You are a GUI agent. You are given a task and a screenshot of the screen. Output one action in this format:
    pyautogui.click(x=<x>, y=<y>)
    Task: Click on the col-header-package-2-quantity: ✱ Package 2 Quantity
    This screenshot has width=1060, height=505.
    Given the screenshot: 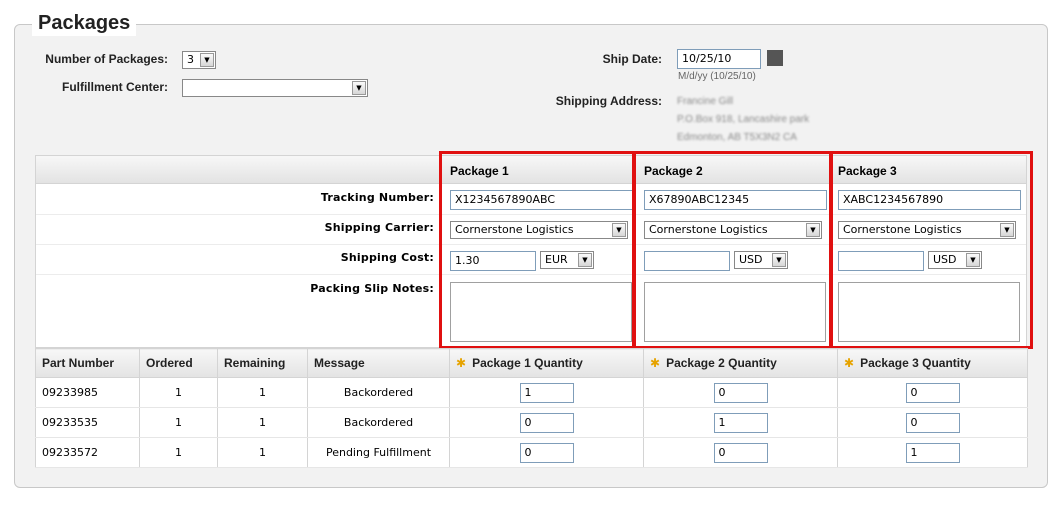 What is the action you would take?
    pyautogui.click(x=740, y=363)
    